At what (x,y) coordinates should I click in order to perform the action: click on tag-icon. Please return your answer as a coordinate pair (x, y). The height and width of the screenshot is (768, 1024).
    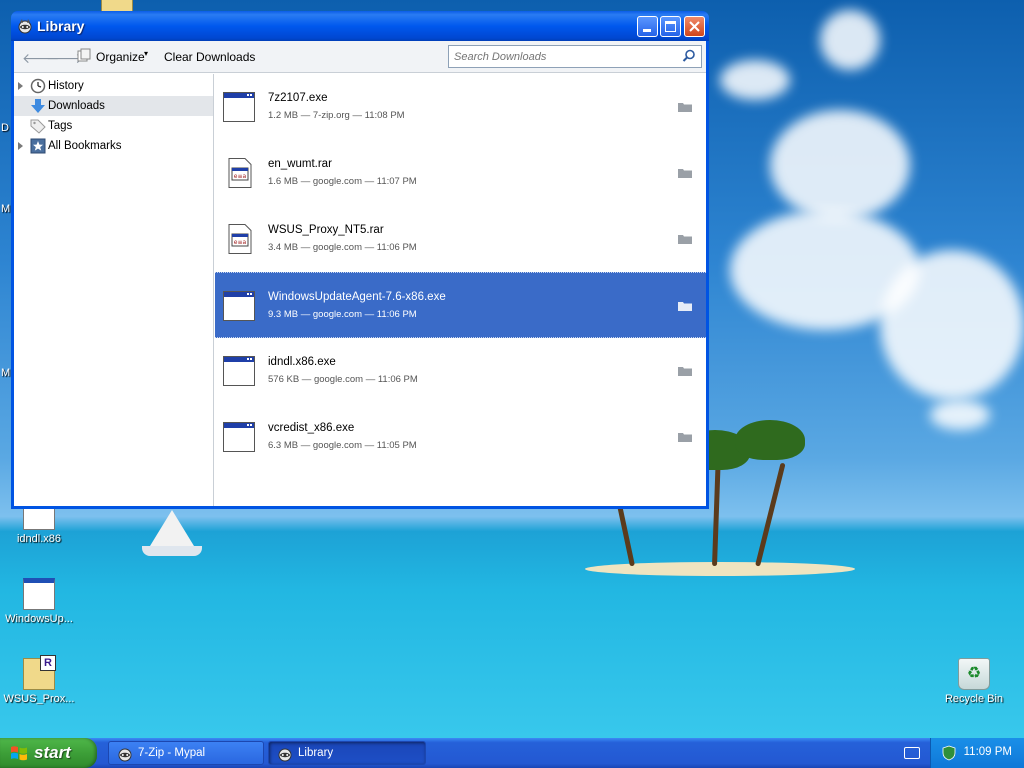
    Looking at the image, I should click on (38, 126).